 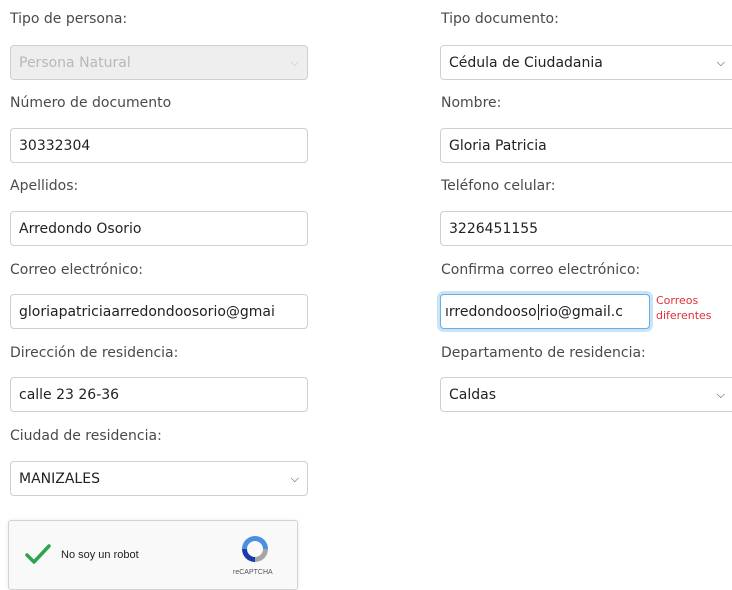 What do you see at coordinates (44, 186) in the screenshot?
I see `apellidos-label: Apellidos:` at bounding box center [44, 186].